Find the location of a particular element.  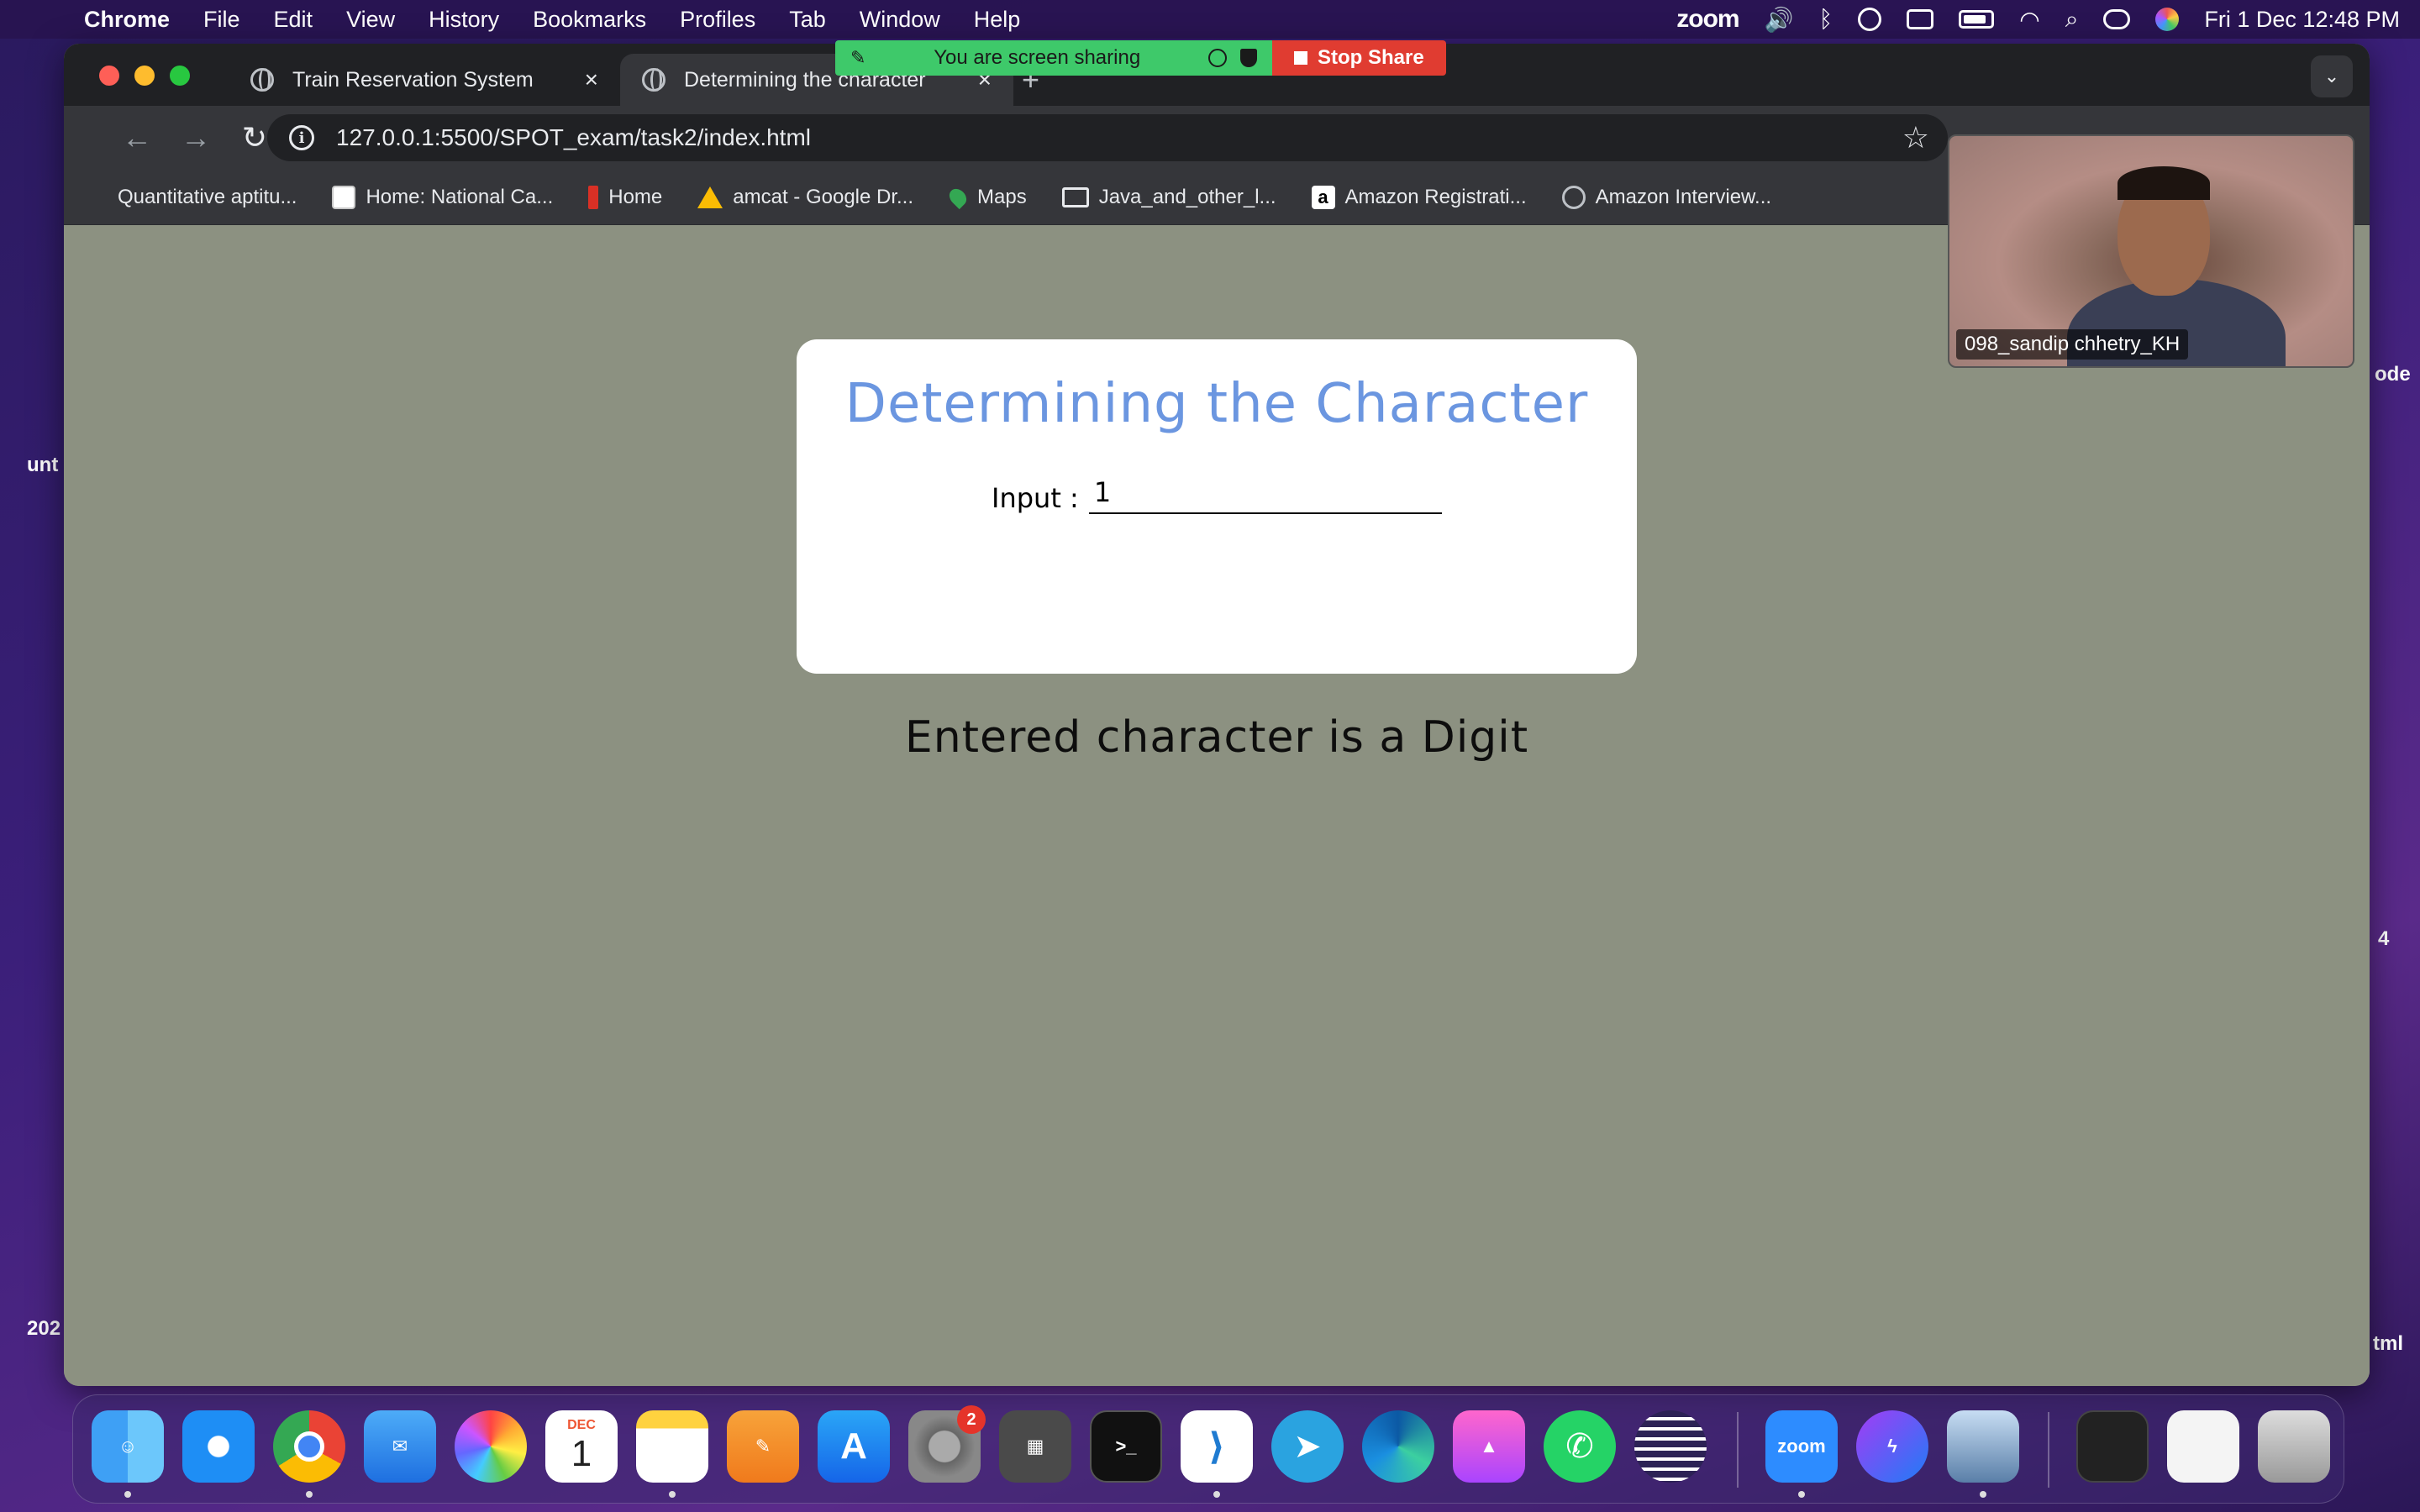

edge-icon is located at coordinates (1398, 1446).